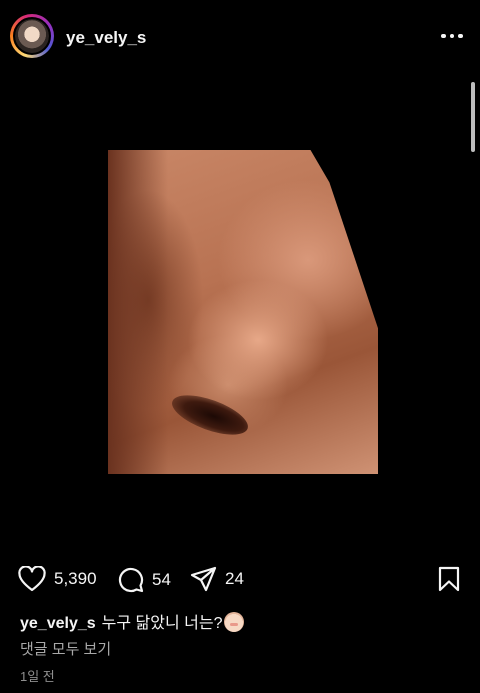  I want to click on comment-icon, so click(131, 580).